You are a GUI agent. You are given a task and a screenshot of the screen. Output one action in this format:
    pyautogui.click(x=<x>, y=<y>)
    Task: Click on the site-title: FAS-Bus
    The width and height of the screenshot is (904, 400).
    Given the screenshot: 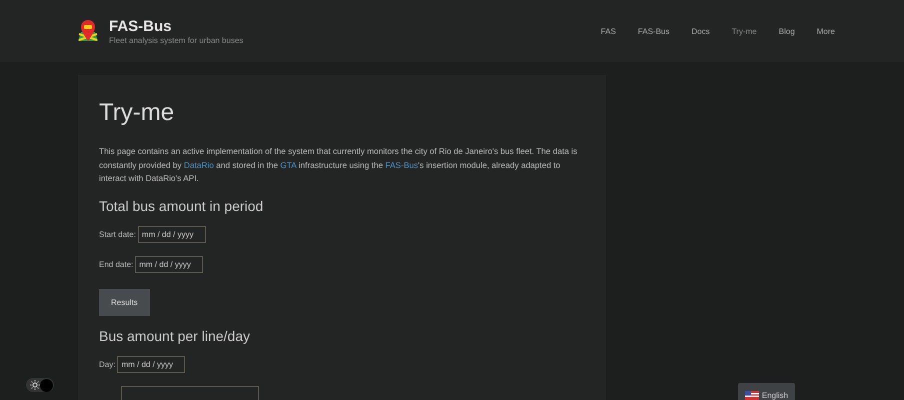 What is the action you would take?
    pyautogui.click(x=176, y=27)
    